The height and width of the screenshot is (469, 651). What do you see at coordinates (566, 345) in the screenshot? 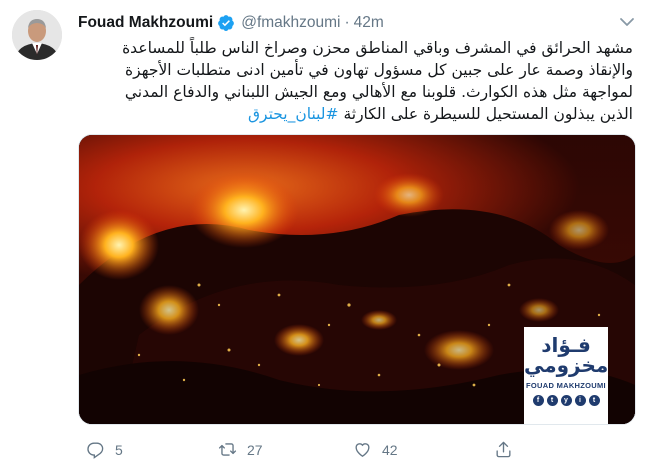
I see `logo-arabic-first: فـؤاد` at bounding box center [566, 345].